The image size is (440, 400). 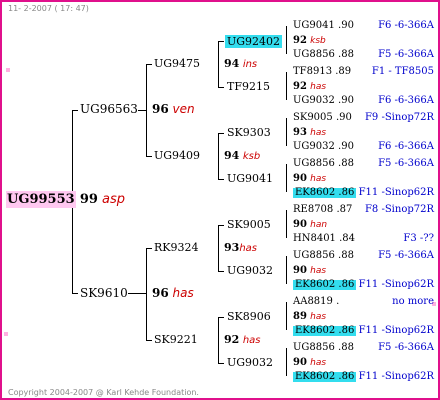 What do you see at coordinates (177, 155) in the screenshot?
I see `g3-ring: UG9409` at bounding box center [177, 155].